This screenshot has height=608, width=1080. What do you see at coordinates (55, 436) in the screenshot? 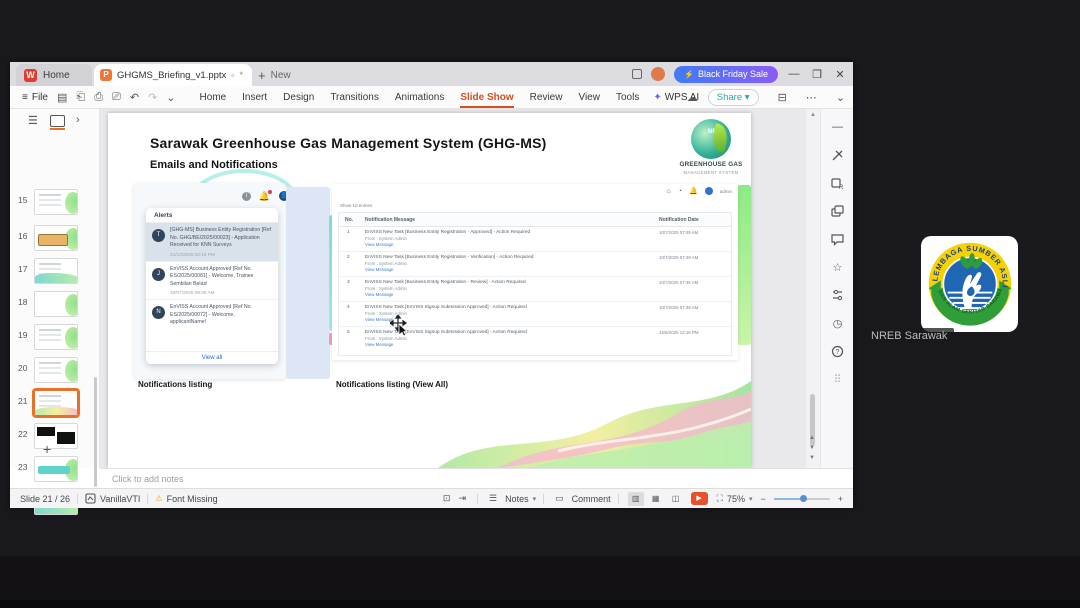
I see `slide-thumbnail-22: 22` at bounding box center [55, 436].